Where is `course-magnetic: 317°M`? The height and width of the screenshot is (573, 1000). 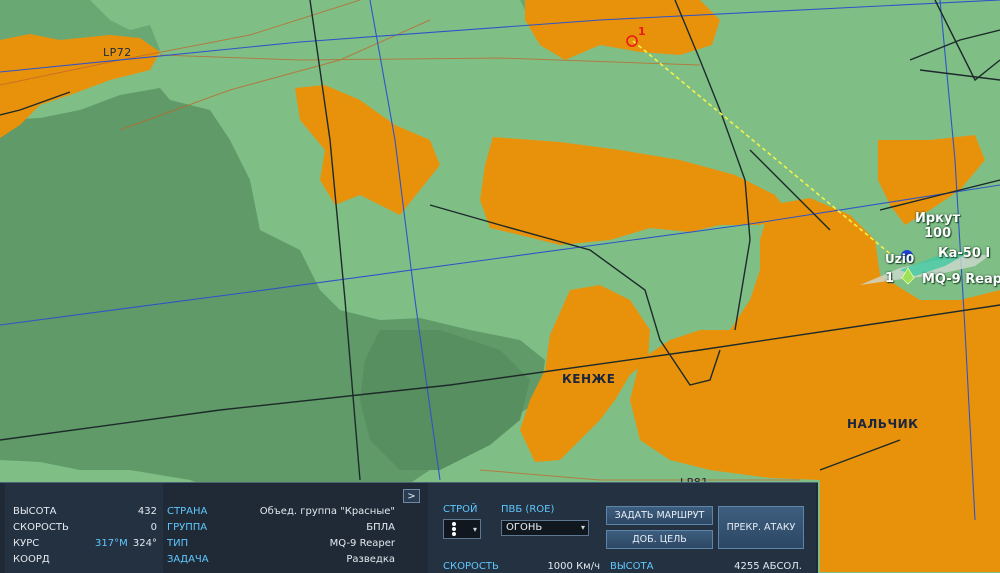
course-magnetic: 317°M is located at coordinates (111, 543).